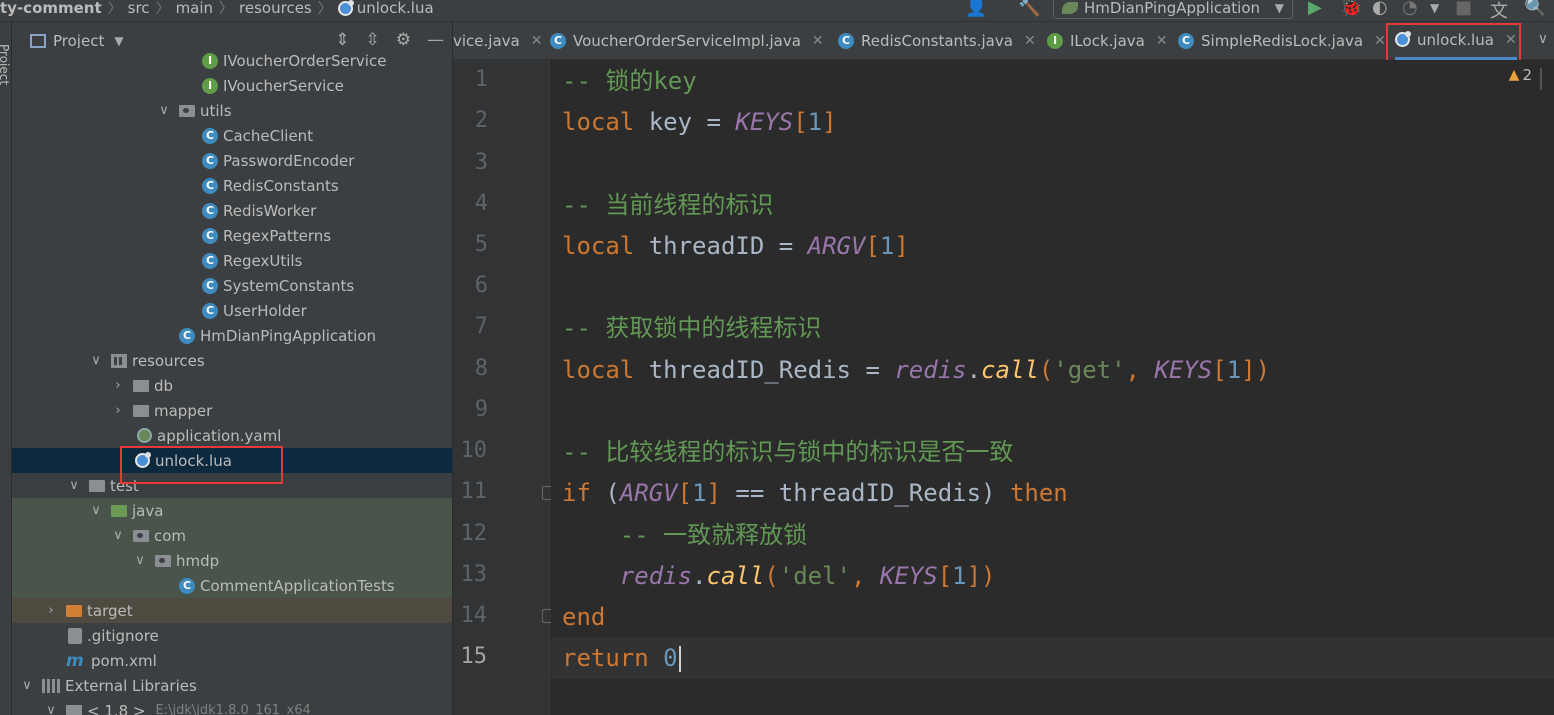 The image size is (1554, 715). What do you see at coordinates (1029, 9) in the screenshot?
I see `build-hammer-icon: 🔨` at bounding box center [1029, 9].